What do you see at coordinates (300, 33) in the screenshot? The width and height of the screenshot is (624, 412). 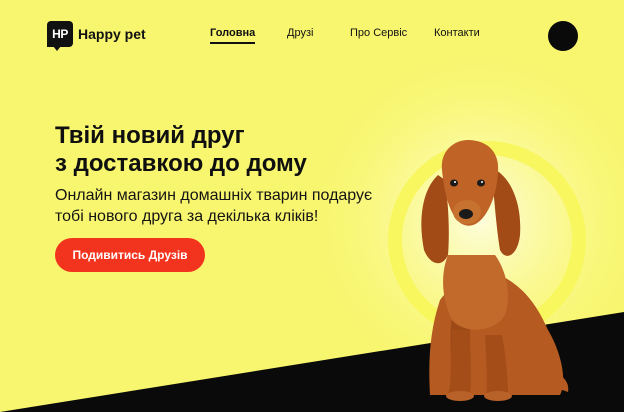 I see `nav-item-friends: Друзі` at bounding box center [300, 33].